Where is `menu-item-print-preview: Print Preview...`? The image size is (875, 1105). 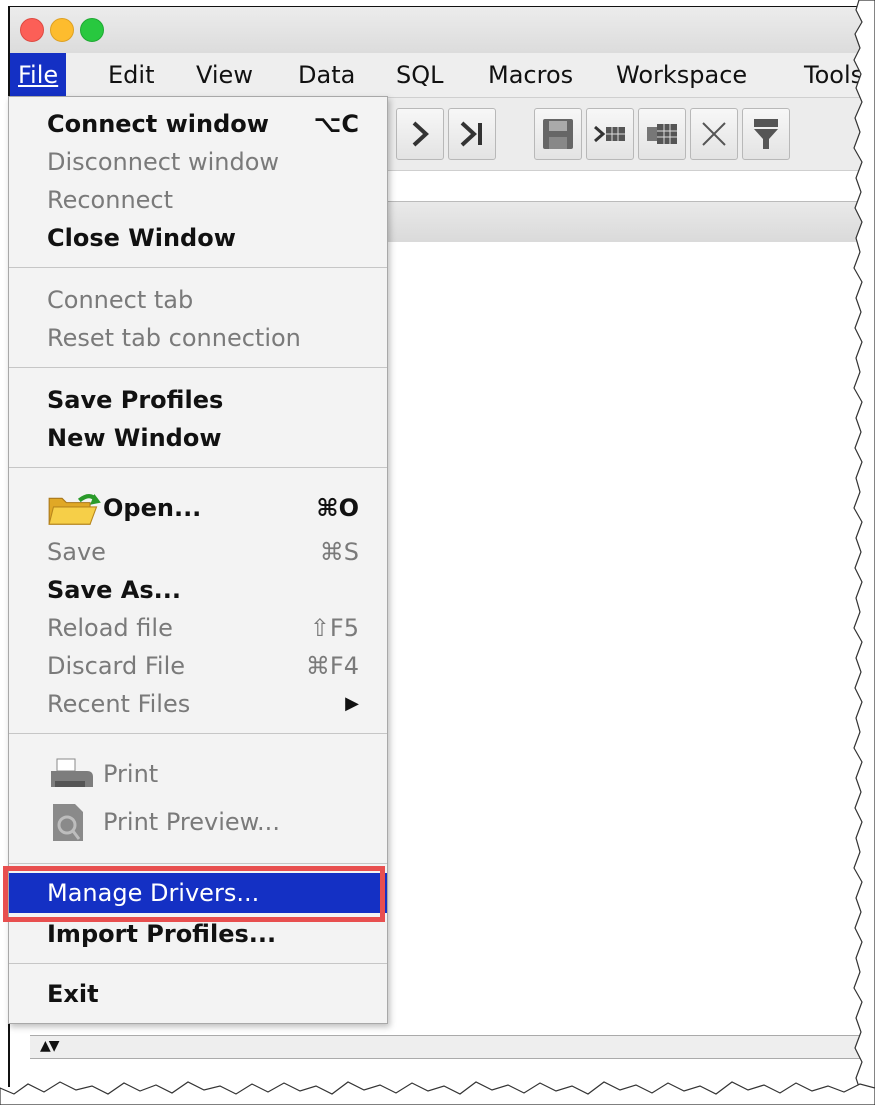
menu-item-print-preview: Print Preview... is located at coordinates (198, 822).